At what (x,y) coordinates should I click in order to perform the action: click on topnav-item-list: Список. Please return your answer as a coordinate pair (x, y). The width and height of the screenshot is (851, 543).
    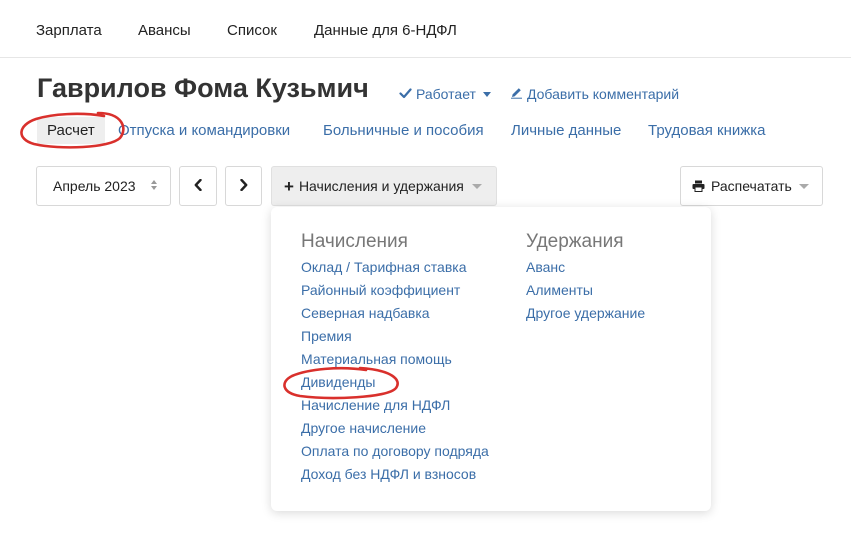
    Looking at the image, I should click on (252, 30).